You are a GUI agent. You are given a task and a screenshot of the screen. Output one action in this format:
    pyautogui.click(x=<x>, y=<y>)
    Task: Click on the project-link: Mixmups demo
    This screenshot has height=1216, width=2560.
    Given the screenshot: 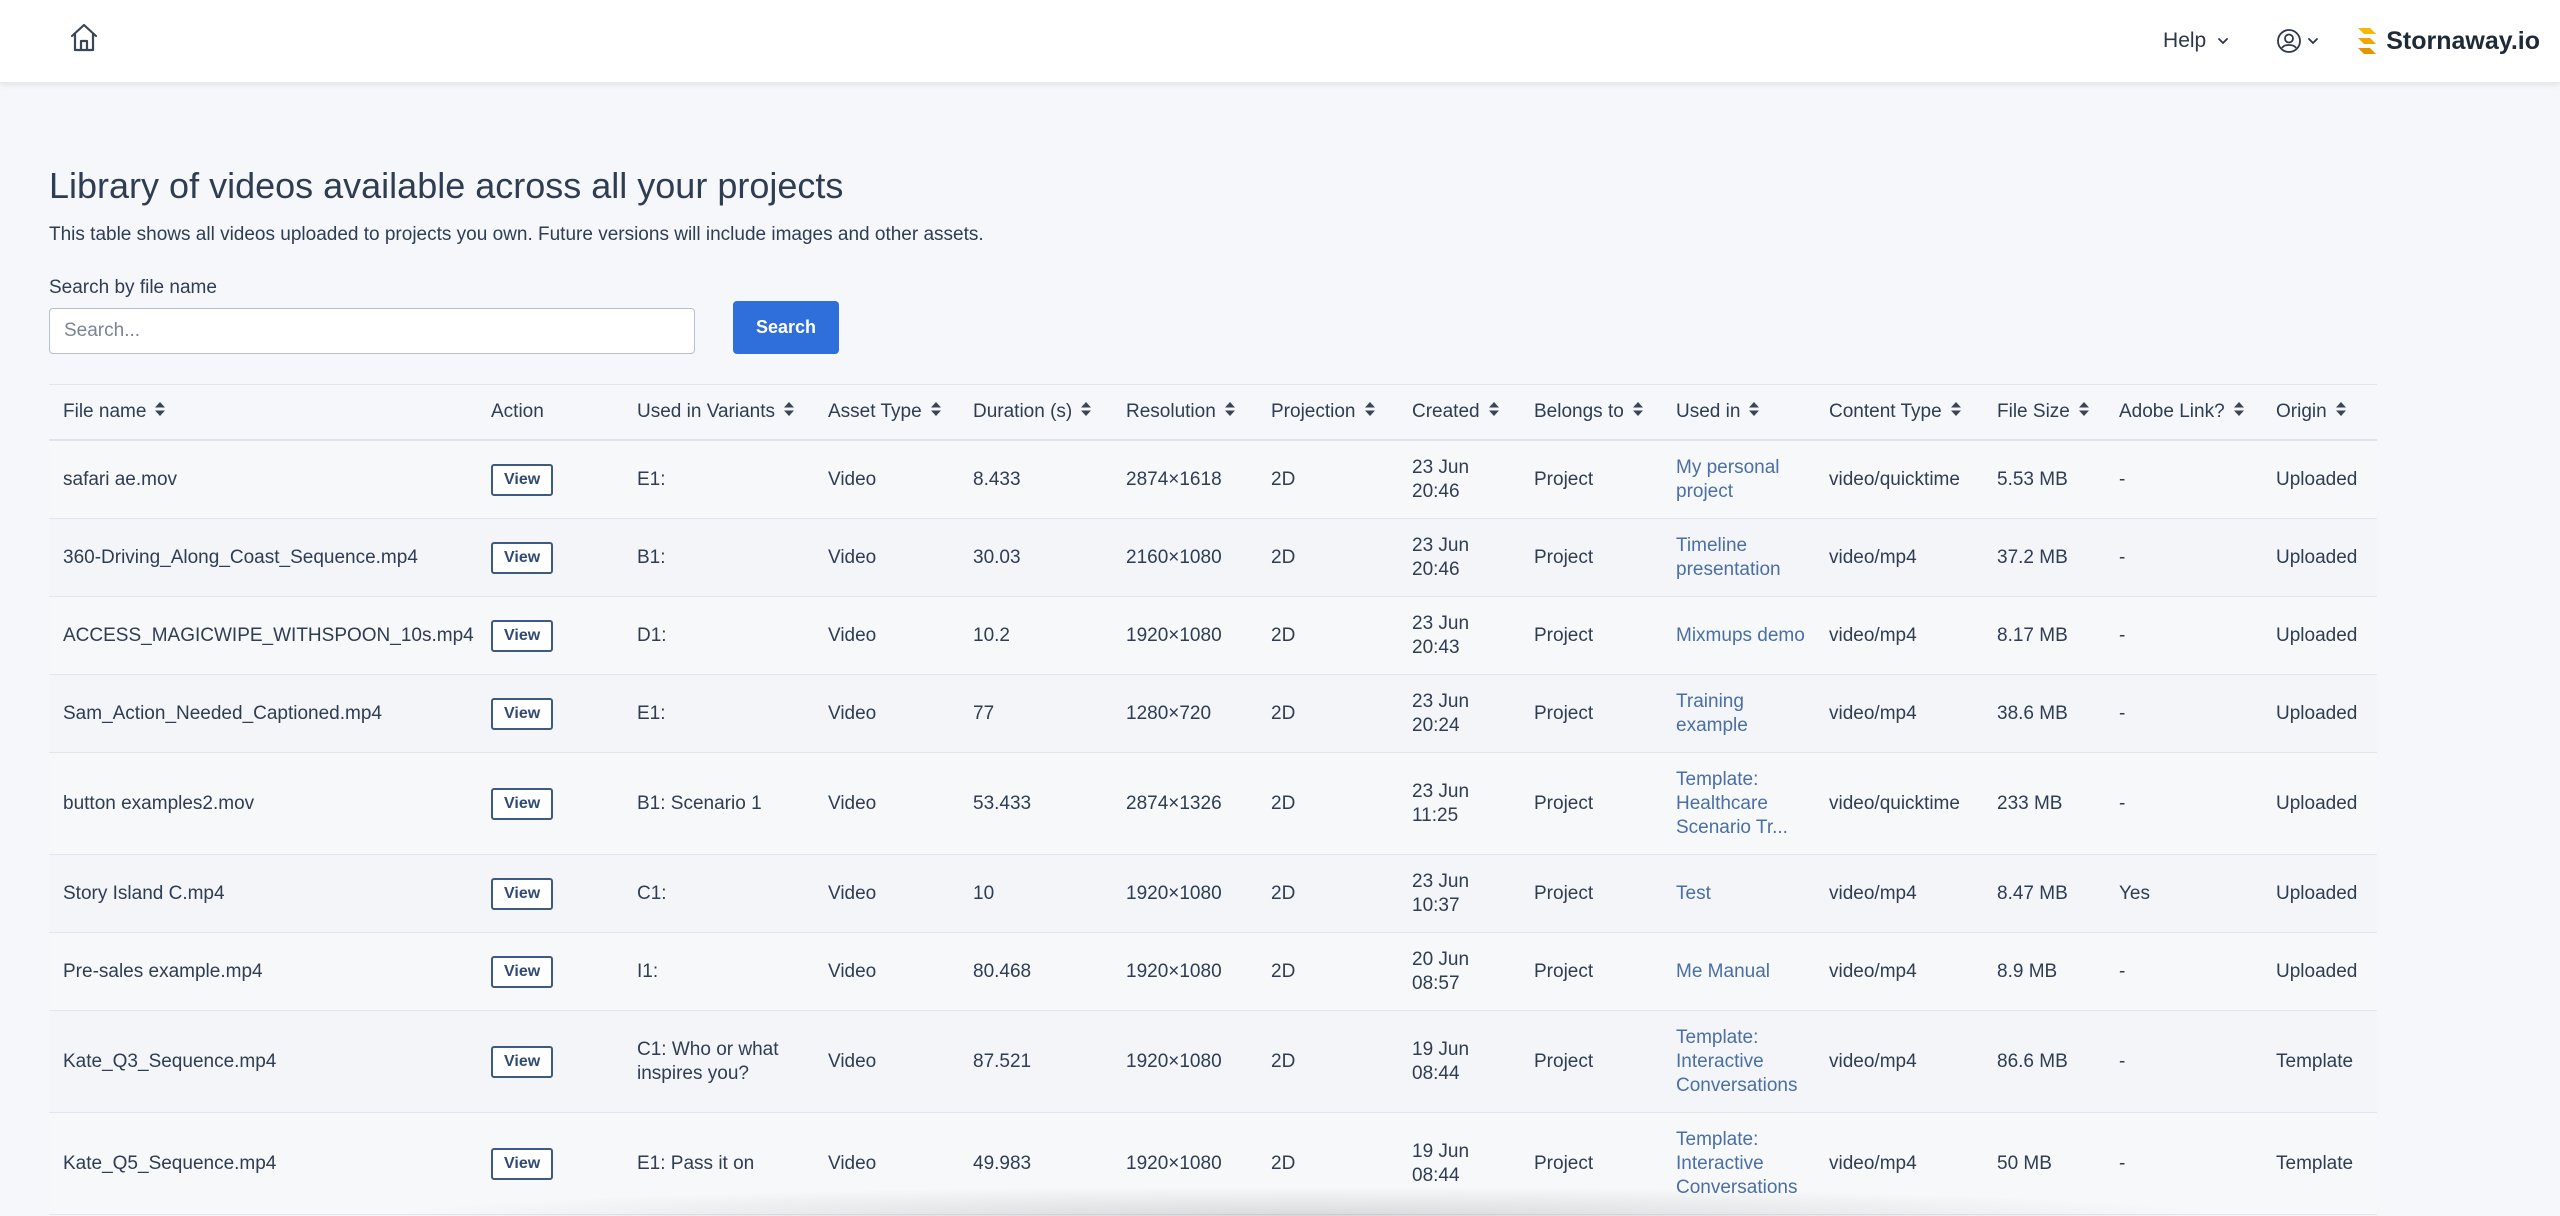 What is the action you would take?
    pyautogui.click(x=1740, y=635)
    